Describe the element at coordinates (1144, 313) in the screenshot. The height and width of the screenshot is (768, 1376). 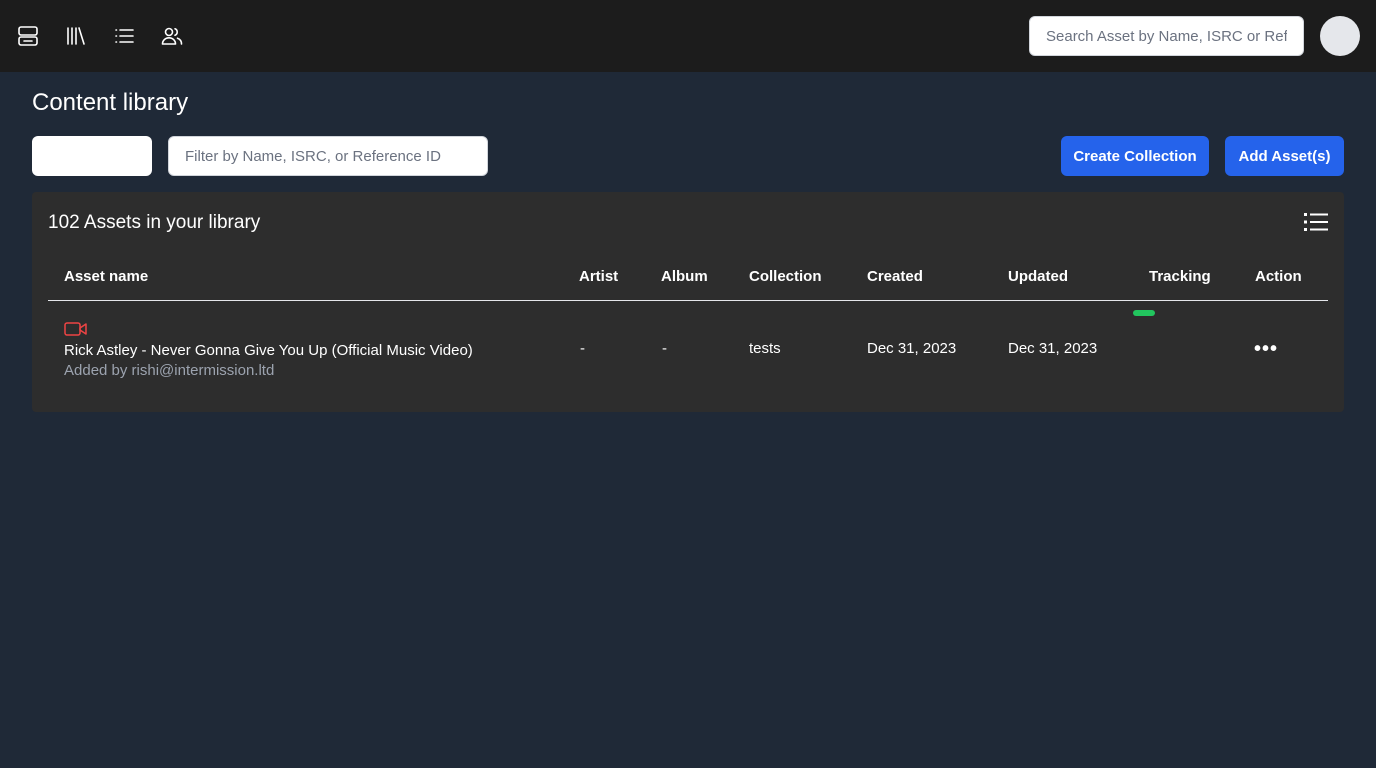
I see `tracking-status-indicator` at that location.